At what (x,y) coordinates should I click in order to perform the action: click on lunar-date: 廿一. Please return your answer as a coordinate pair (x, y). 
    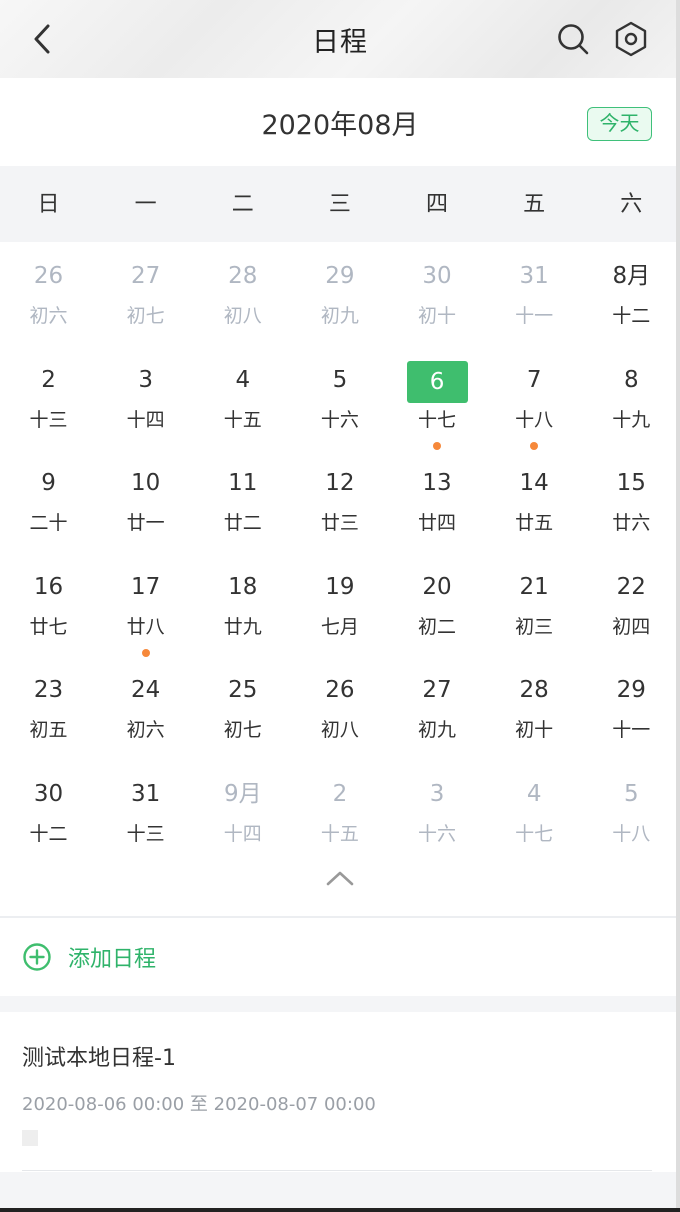
    Looking at the image, I should click on (145, 523).